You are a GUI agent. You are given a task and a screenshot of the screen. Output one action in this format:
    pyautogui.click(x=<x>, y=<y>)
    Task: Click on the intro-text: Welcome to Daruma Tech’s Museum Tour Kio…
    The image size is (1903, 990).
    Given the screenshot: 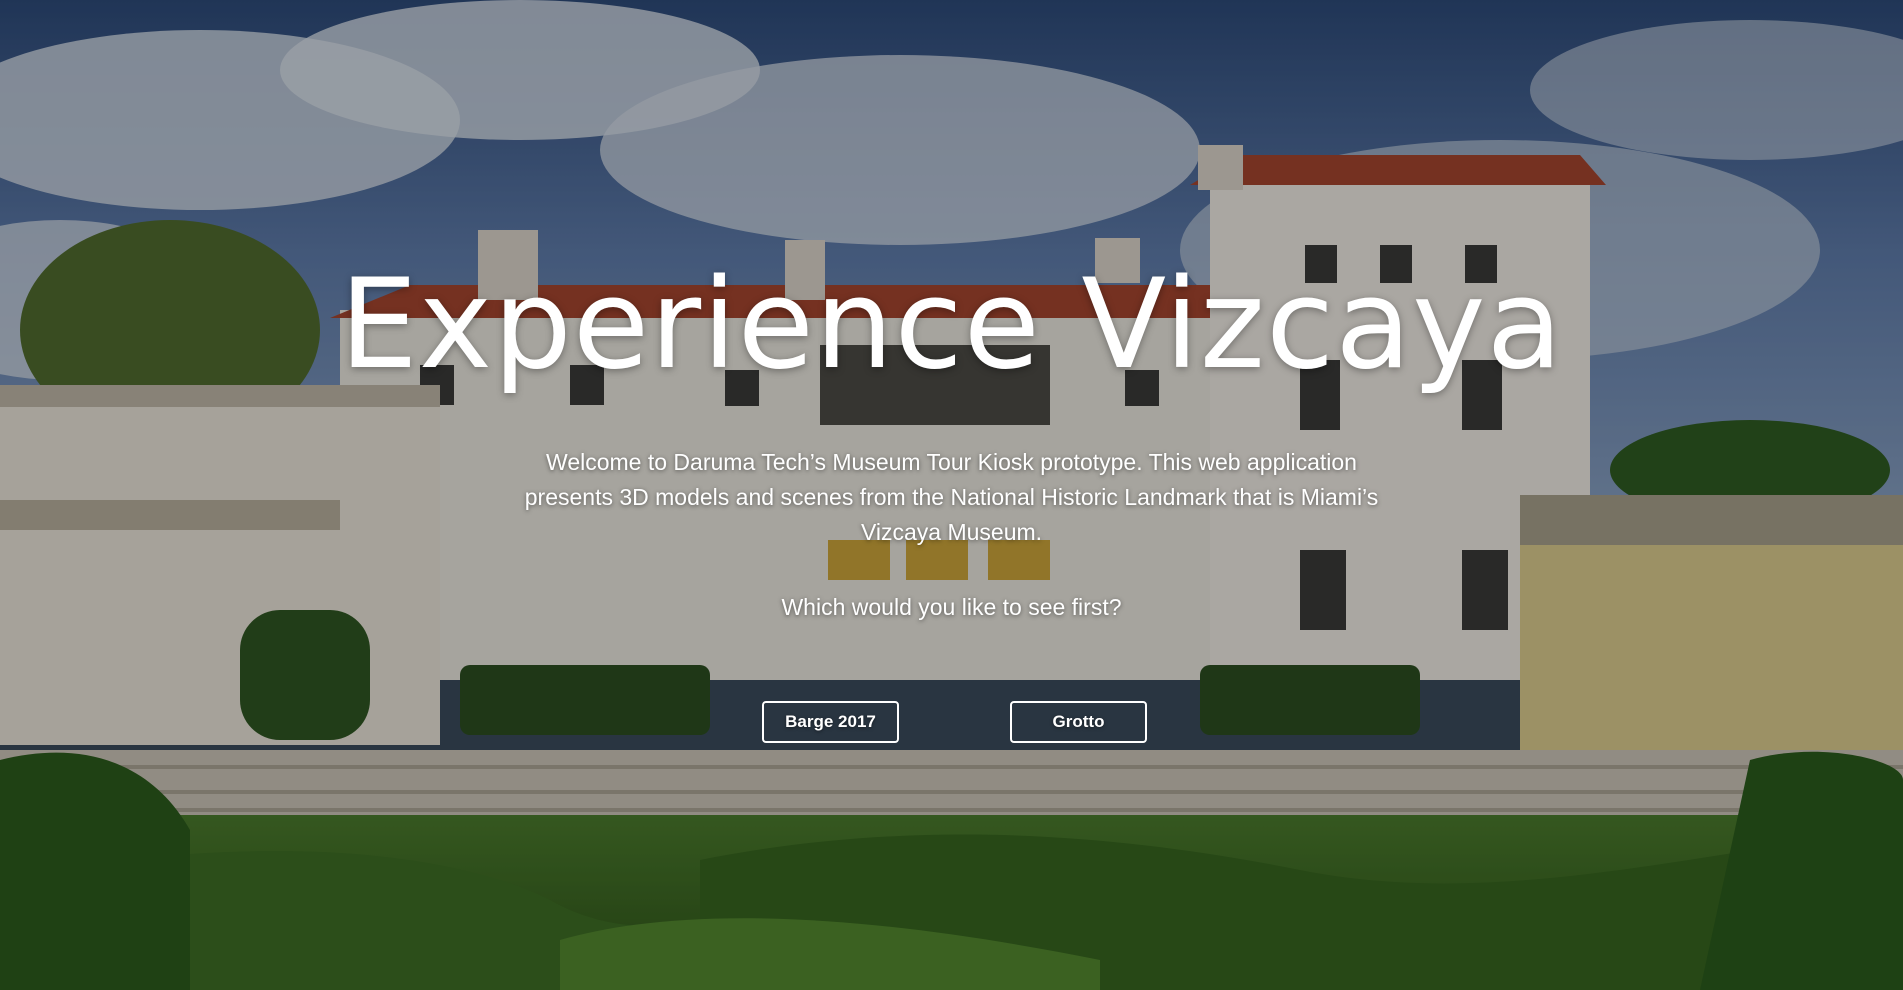 What is the action you would take?
    pyautogui.click(x=951, y=497)
    